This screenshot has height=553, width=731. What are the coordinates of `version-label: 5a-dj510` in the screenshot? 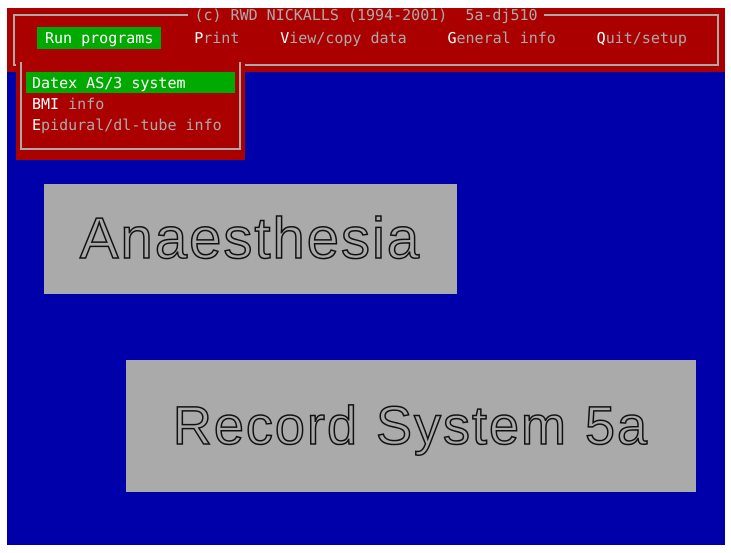 It's located at (501, 15).